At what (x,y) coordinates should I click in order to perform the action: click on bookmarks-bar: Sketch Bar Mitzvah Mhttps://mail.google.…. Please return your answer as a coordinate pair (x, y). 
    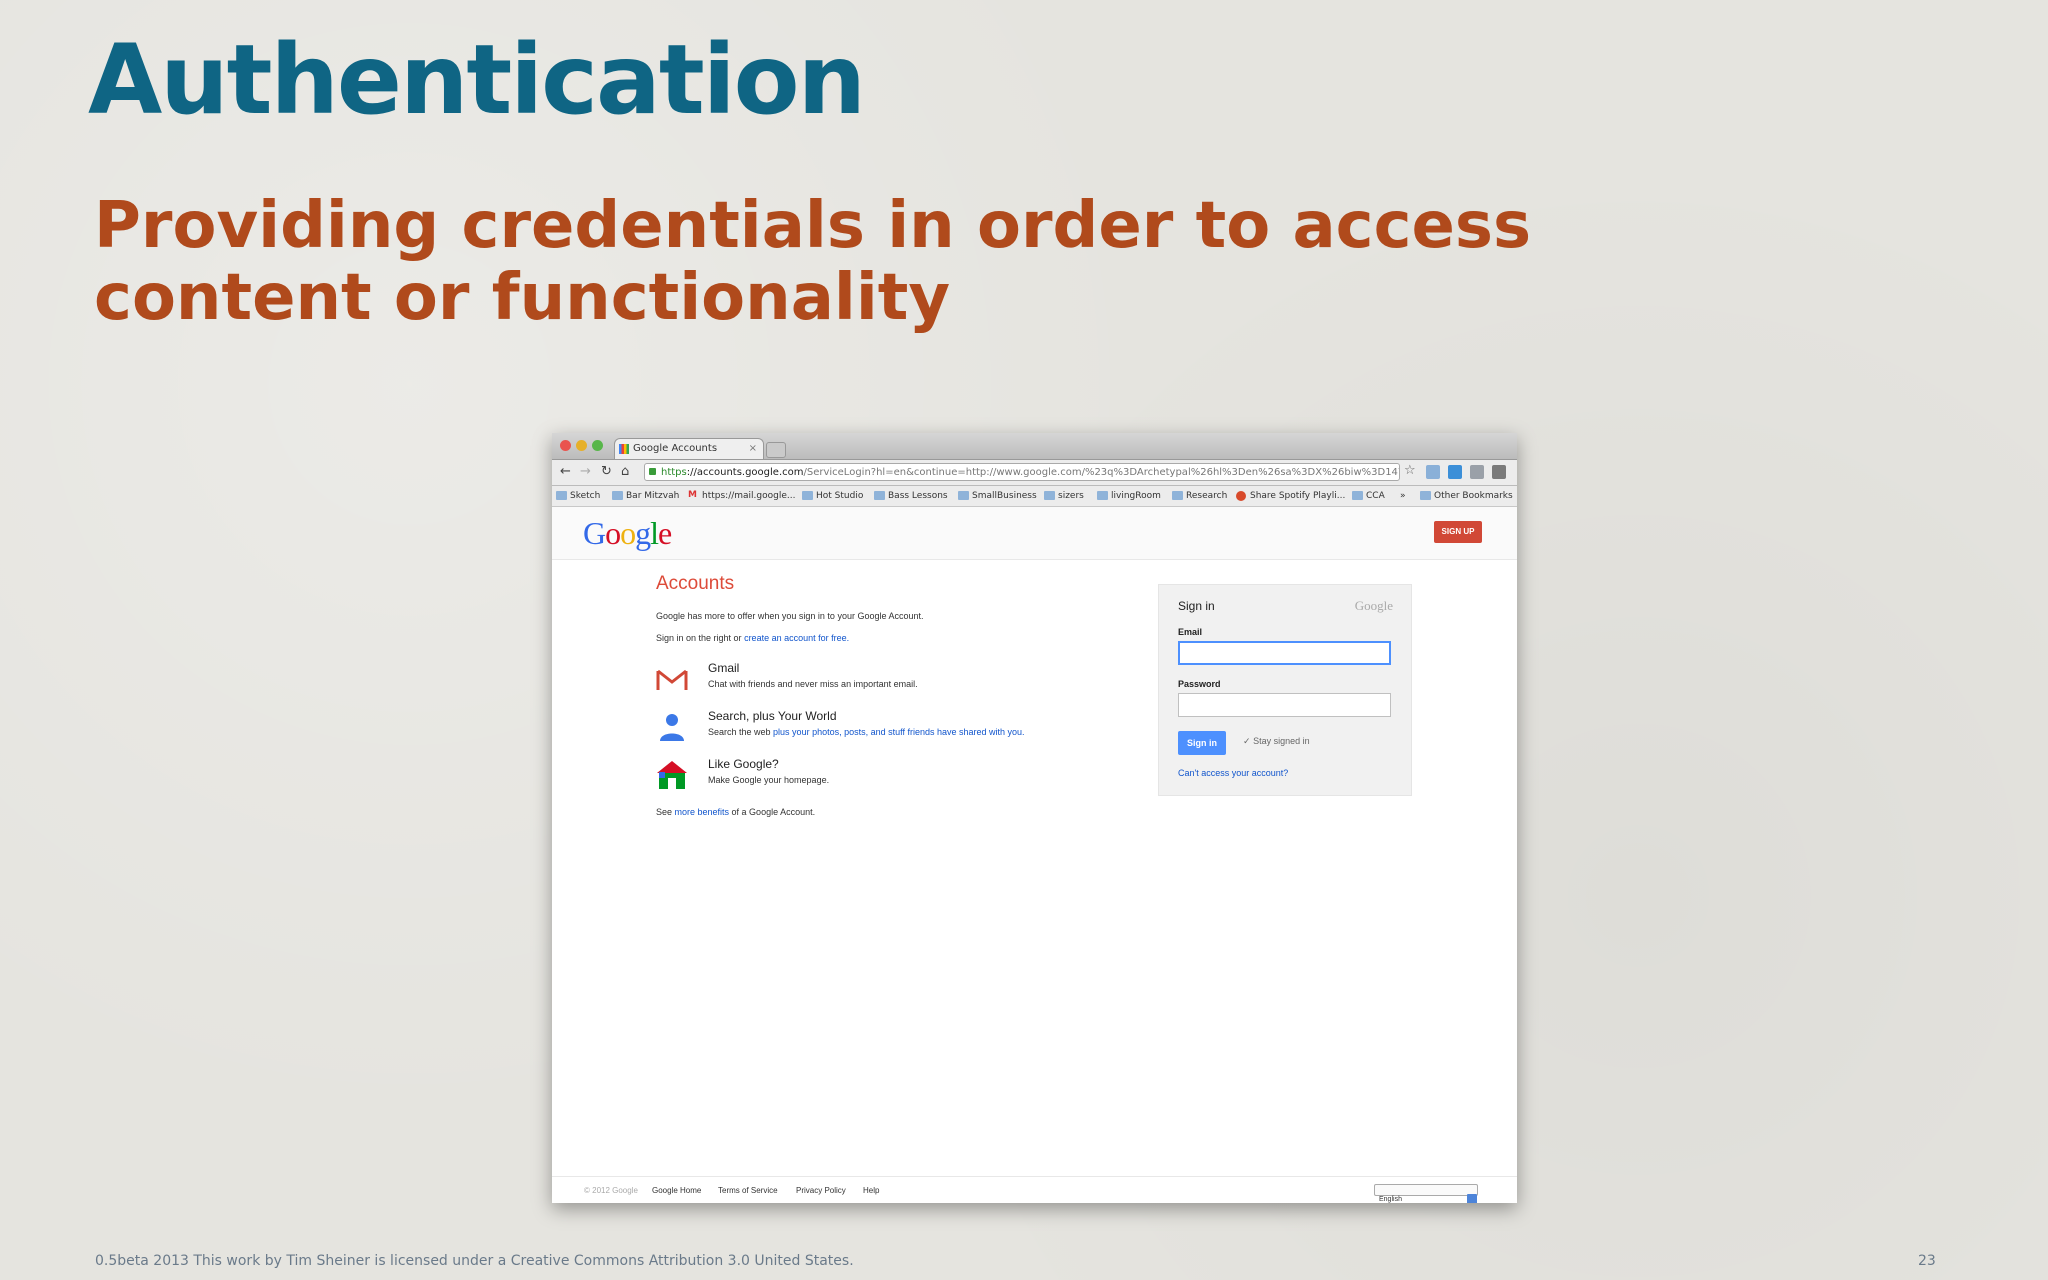
    Looking at the image, I should click on (1034, 496).